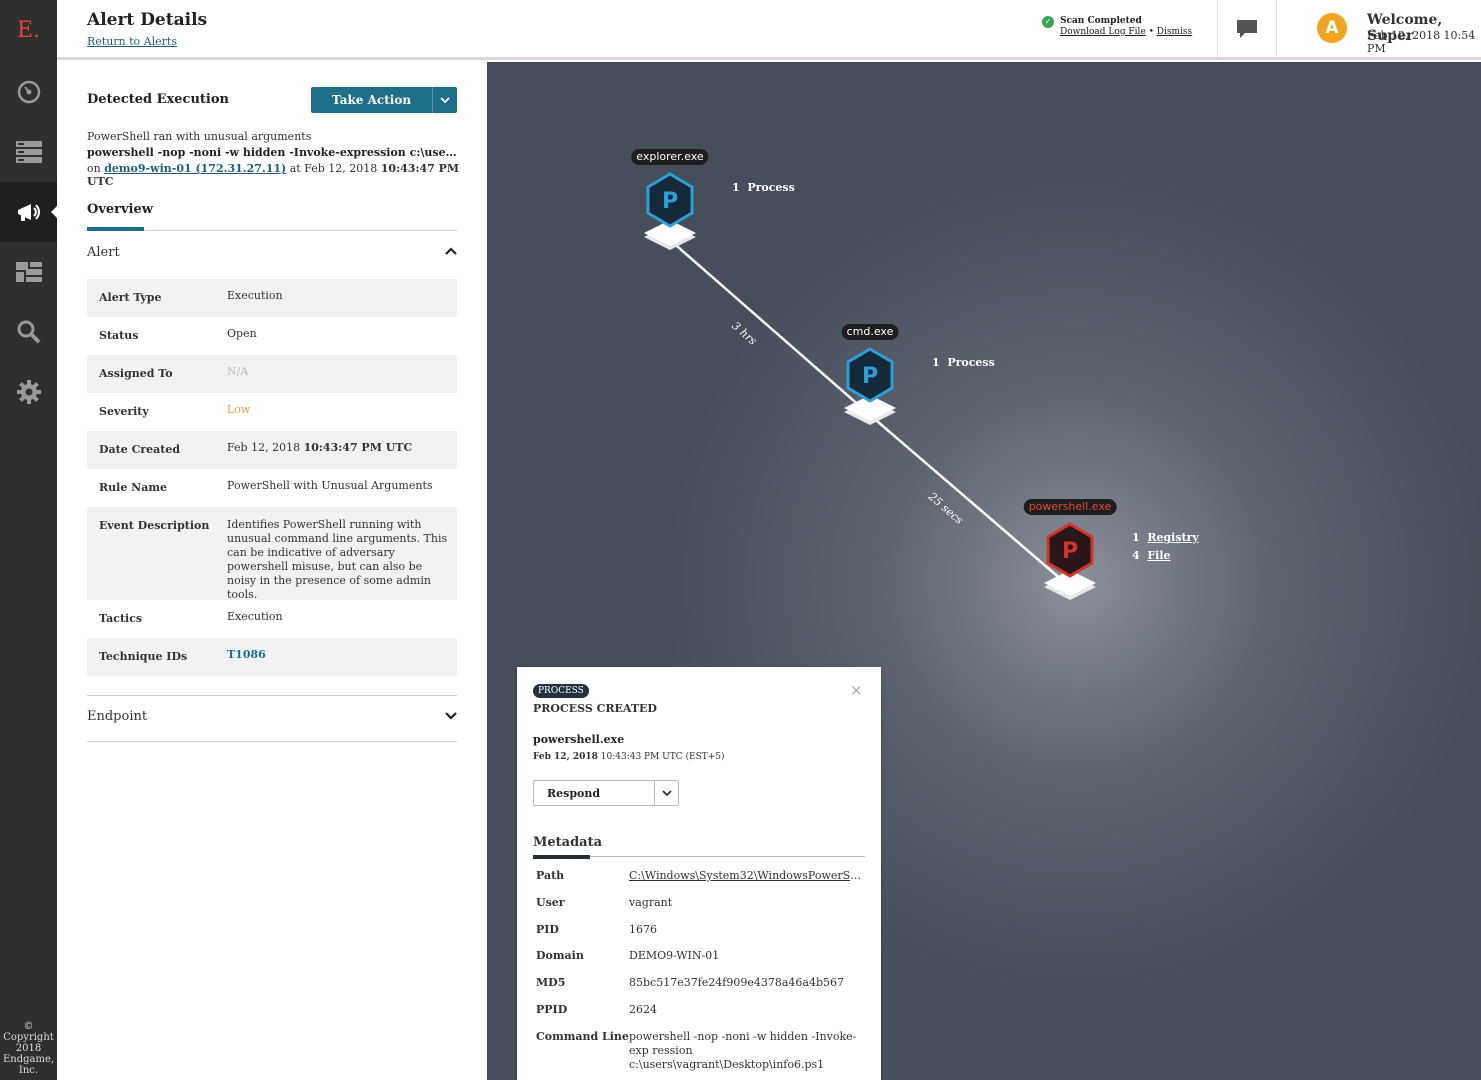 This screenshot has height=1080, width=1481. Describe the element at coordinates (595, 708) in the screenshot. I see `popup-title: PROCESS CREATED` at that location.